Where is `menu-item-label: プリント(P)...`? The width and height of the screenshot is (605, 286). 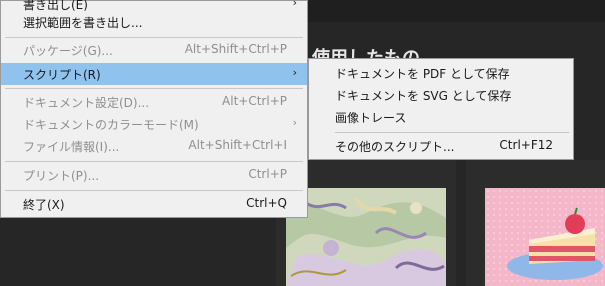 menu-item-label: プリント(P)... is located at coordinates (61, 176).